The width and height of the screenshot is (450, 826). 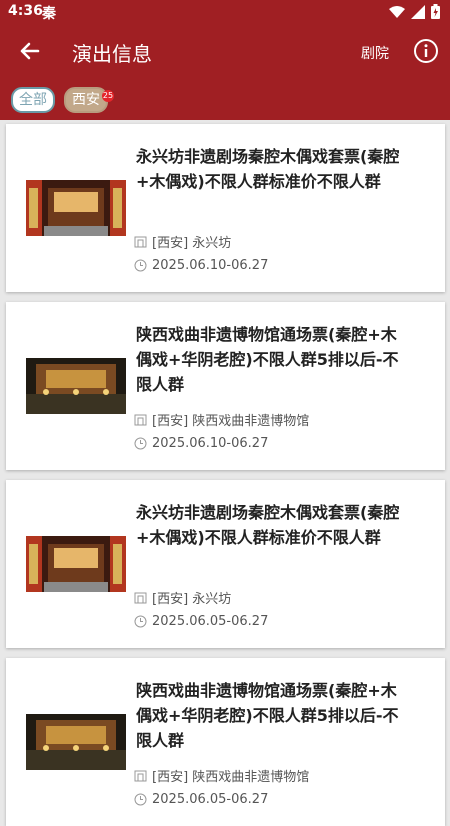 What do you see at coordinates (397, 11) in the screenshot?
I see `wifi-icon` at bounding box center [397, 11].